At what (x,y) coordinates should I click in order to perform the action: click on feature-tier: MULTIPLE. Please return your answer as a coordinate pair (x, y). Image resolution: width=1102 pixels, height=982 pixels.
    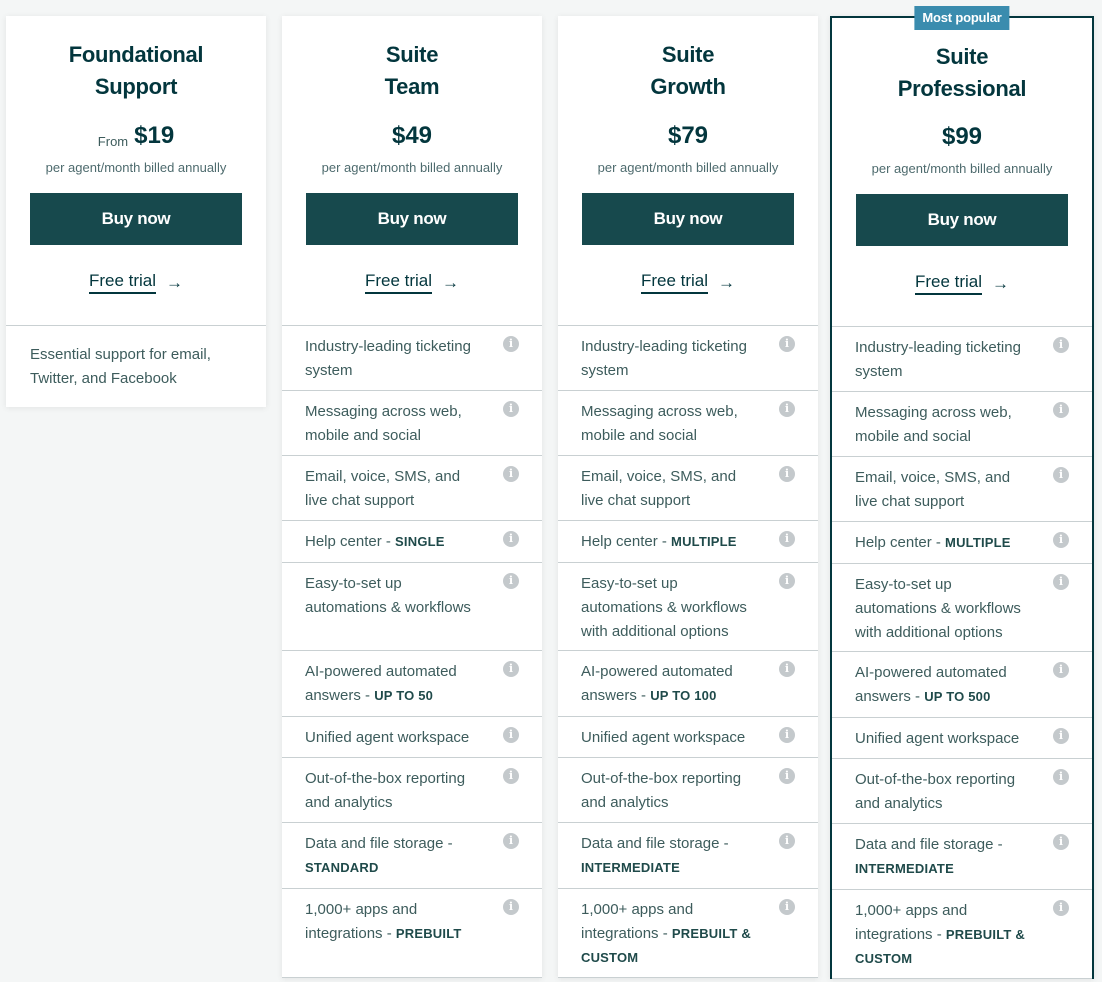
    Looking at the image, I should click on (978, 542).